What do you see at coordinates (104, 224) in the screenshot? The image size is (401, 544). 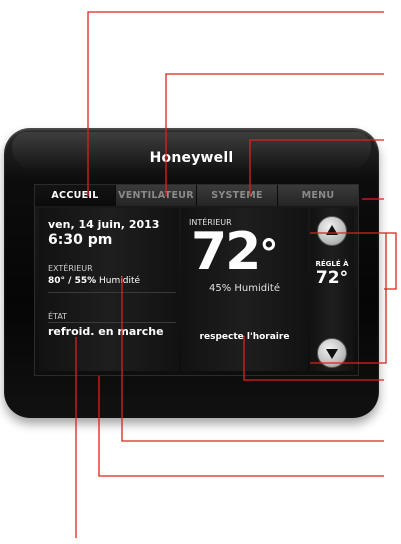 I see `date-text: ven, 14 juin, 2013` at bounding box center [104, 224].